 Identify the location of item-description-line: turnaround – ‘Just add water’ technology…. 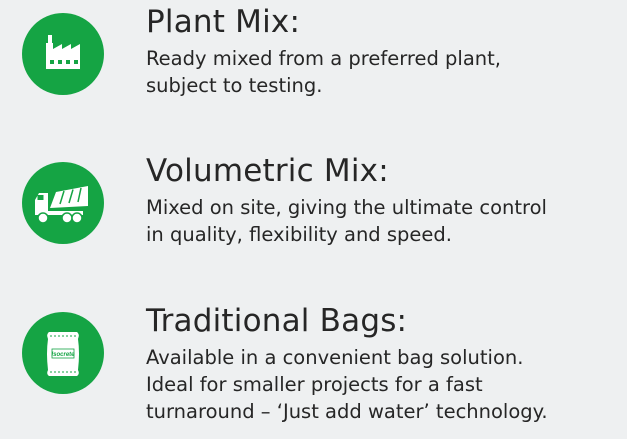
(347, 411).